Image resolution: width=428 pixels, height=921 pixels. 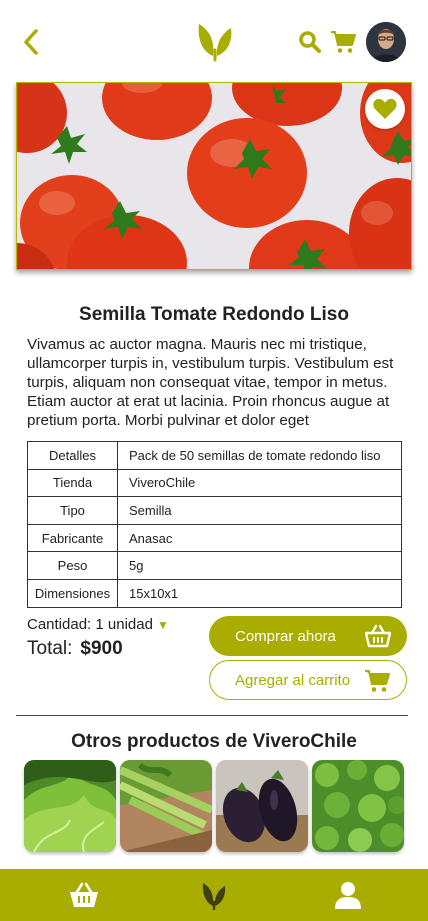 I want to click on table-row: Tienda ViveroChile, so click(x=214, y=483).